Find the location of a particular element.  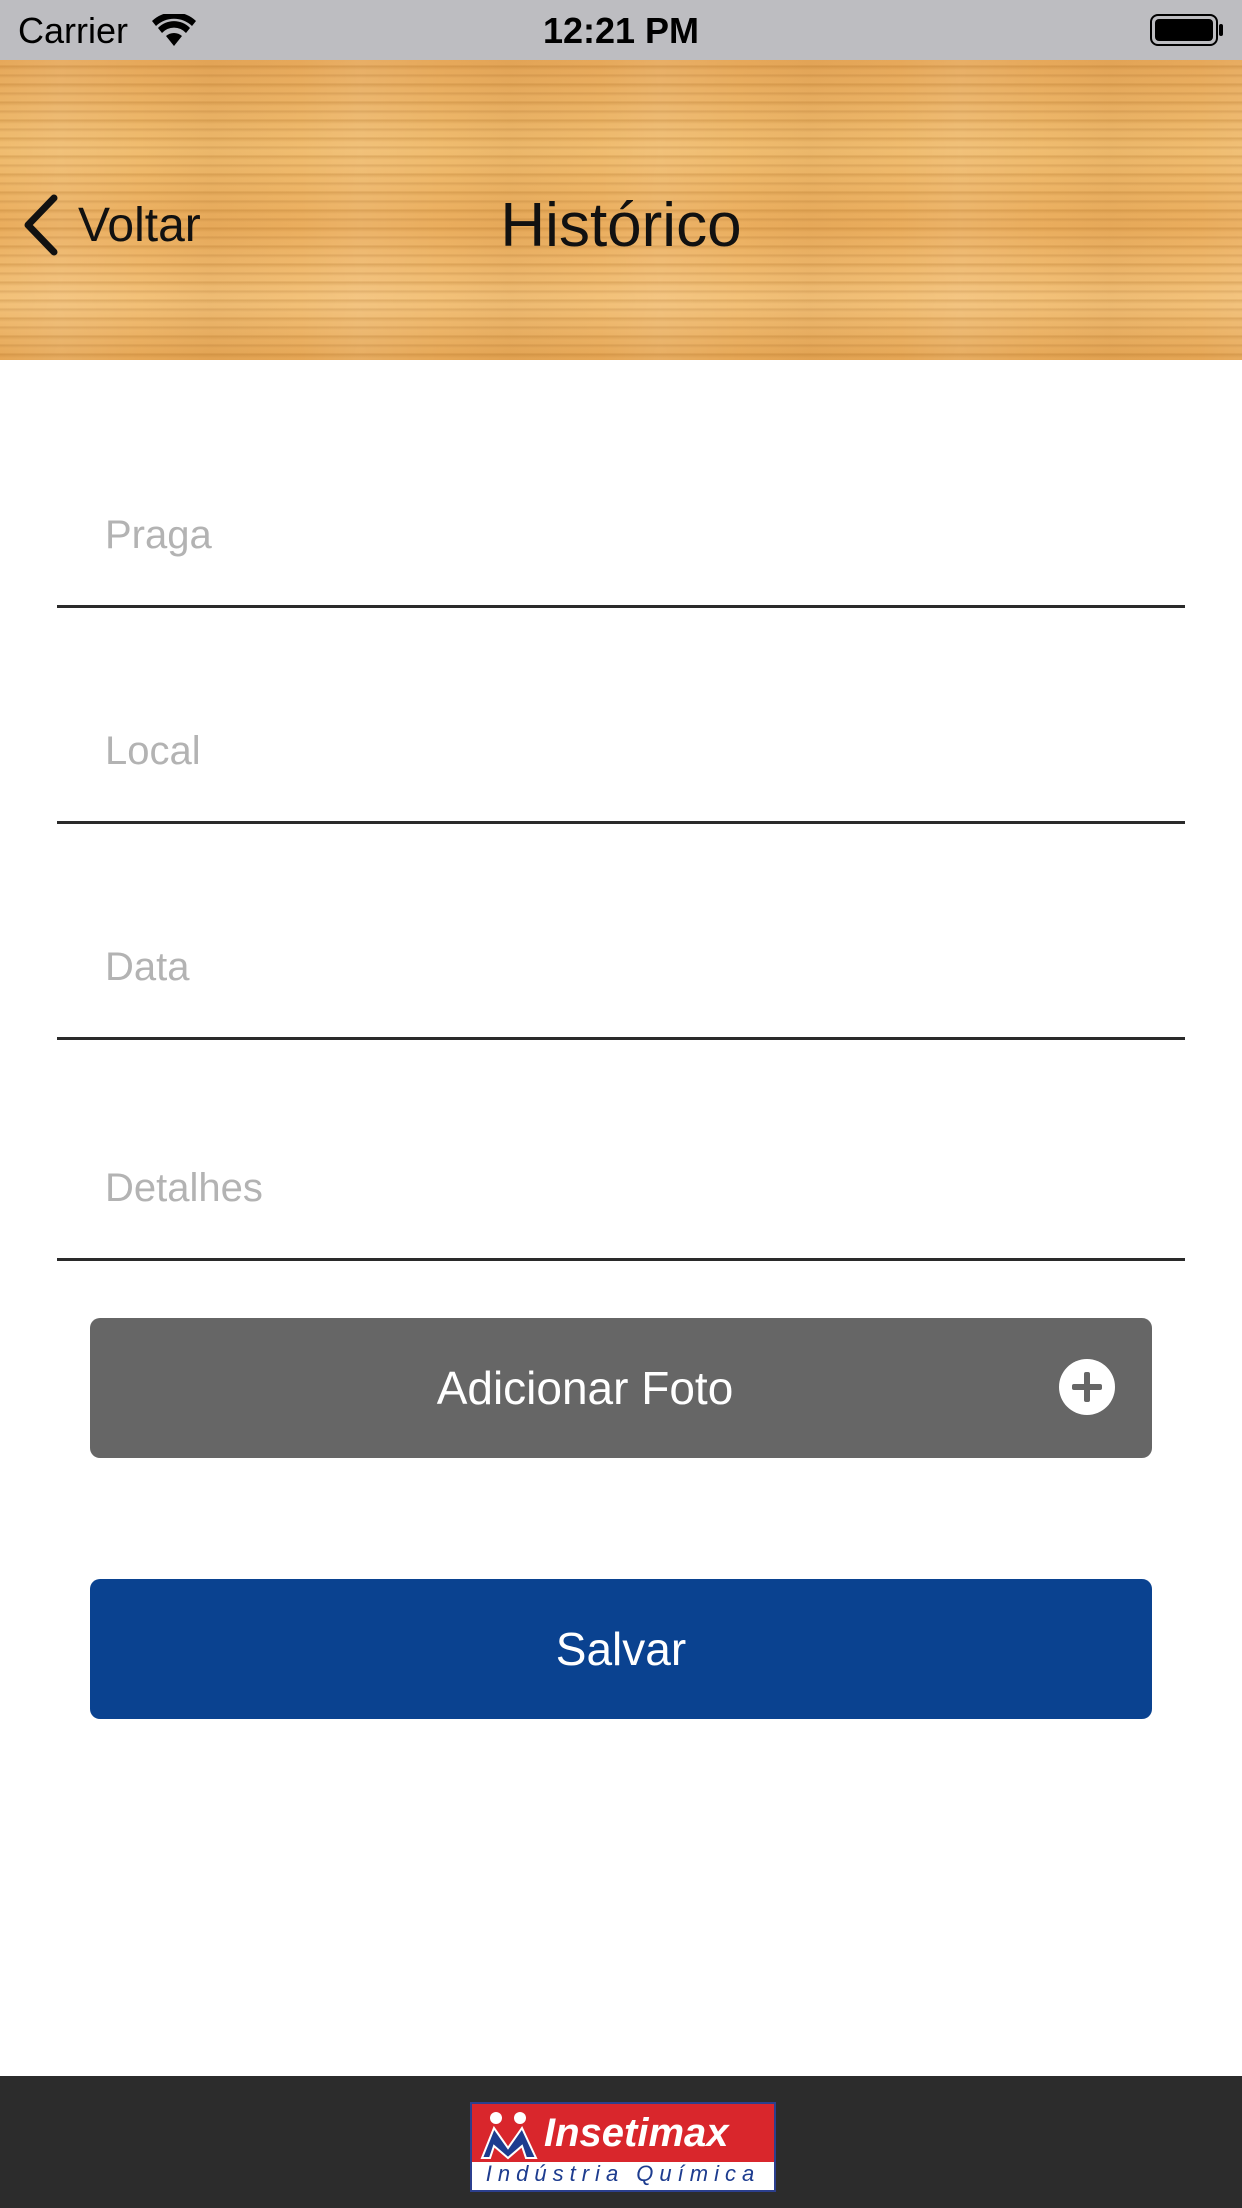

logo-subtitle: Indústria Química is located at coordinates (623, 2173).